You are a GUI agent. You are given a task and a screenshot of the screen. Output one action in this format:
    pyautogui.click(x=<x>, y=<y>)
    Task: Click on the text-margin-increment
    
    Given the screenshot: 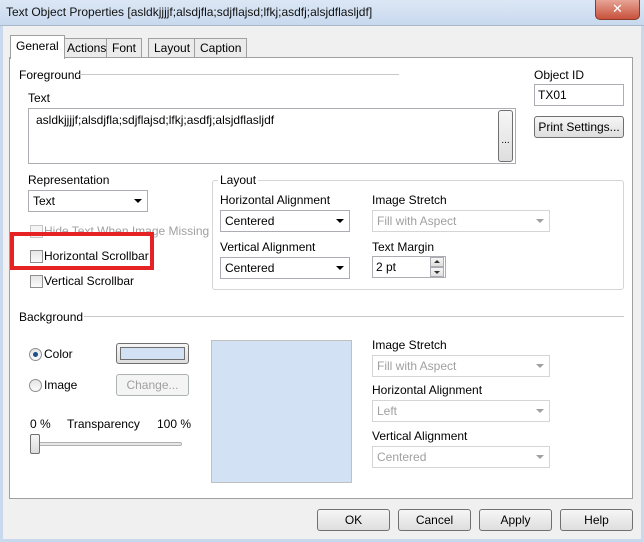 What is the action you would take?
    pyautogui.click(x=437, y=262)
    